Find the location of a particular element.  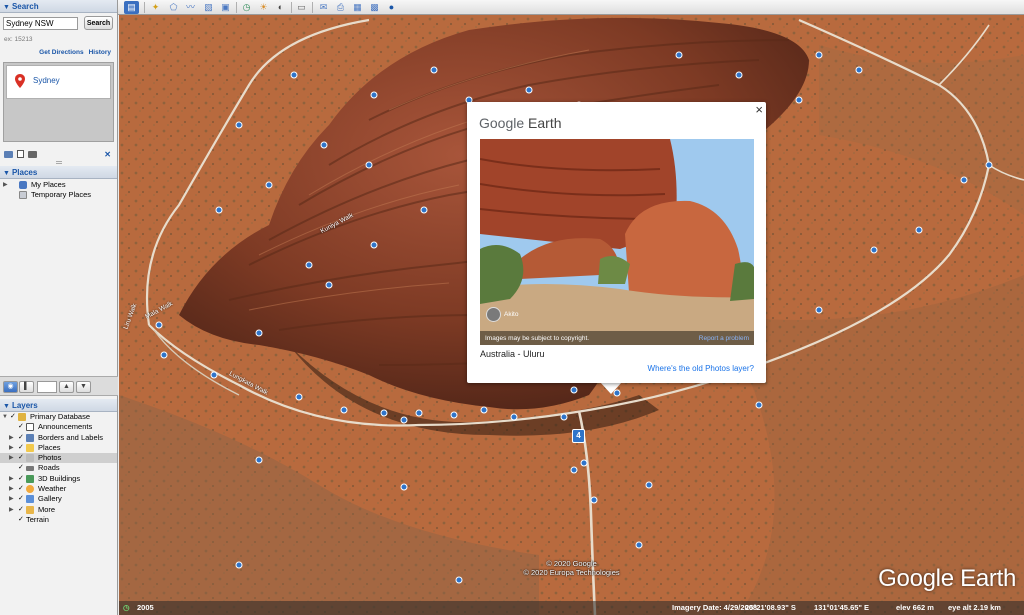

building-icon is located at coordinates (30, 478).